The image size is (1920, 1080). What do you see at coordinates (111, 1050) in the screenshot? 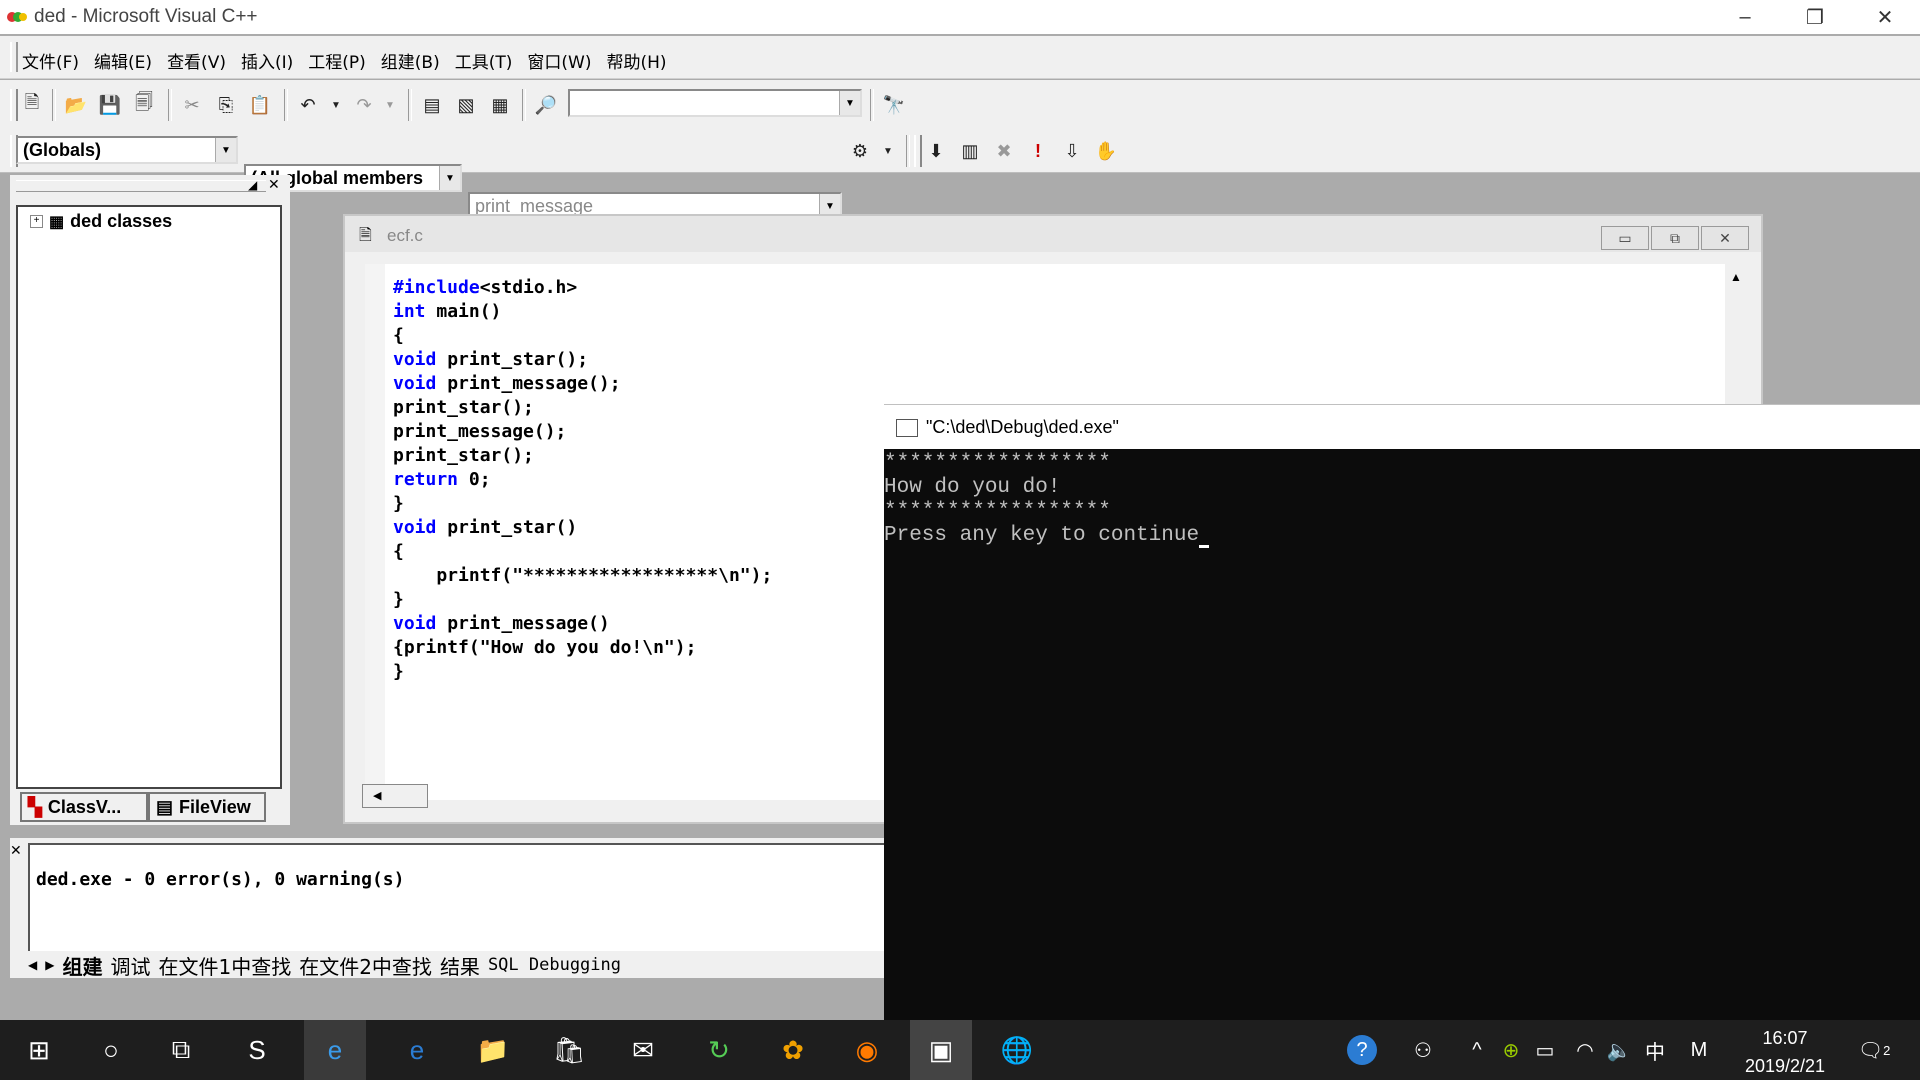
I see `search-circle-icon: ○` at bounding box center [111, 1050].